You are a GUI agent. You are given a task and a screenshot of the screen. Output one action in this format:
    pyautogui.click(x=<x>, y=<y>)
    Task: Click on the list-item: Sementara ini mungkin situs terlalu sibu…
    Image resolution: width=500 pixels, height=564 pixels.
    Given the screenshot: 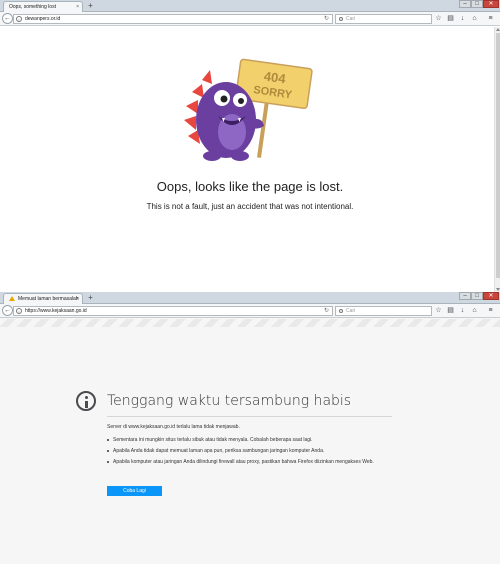 What is the action you would take?
    pyautogui.click(x=252, y=440)
    